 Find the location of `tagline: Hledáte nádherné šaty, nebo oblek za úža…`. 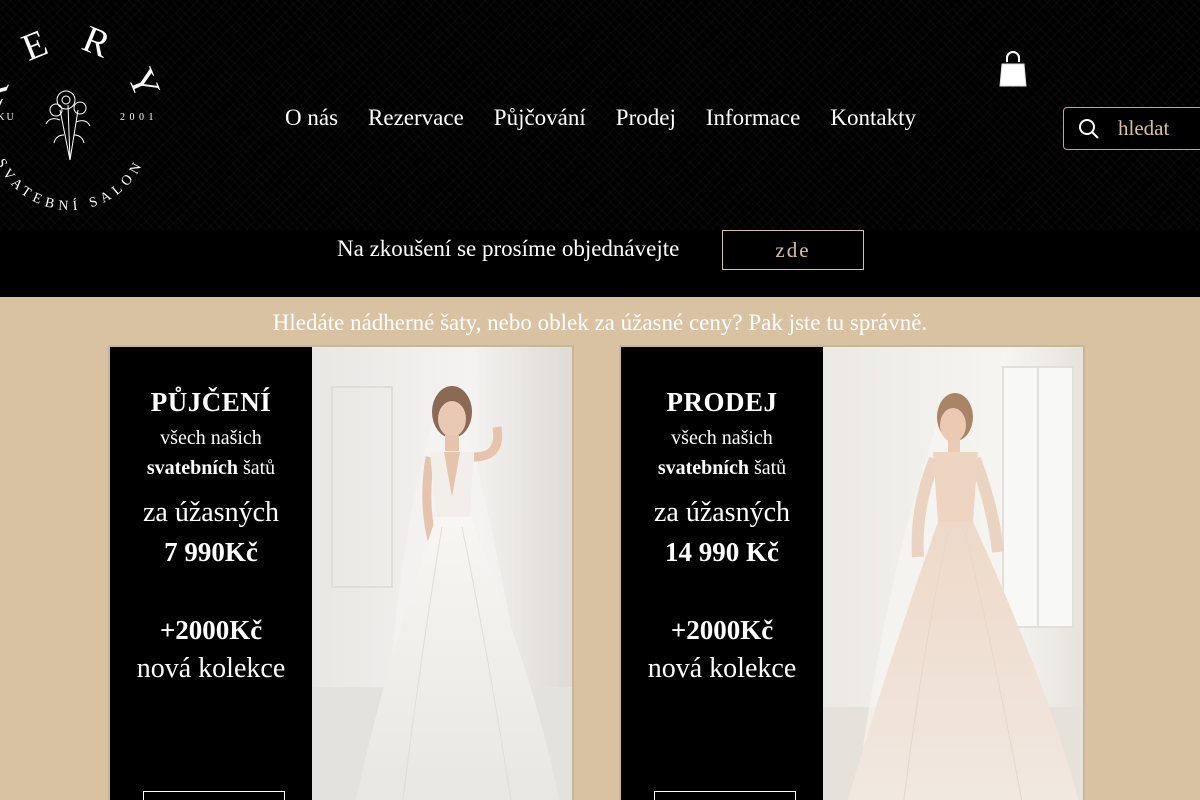

tagline: Hledáte nádherné šaty, nebo oblek za úža… is located at coordinates (600, 322).